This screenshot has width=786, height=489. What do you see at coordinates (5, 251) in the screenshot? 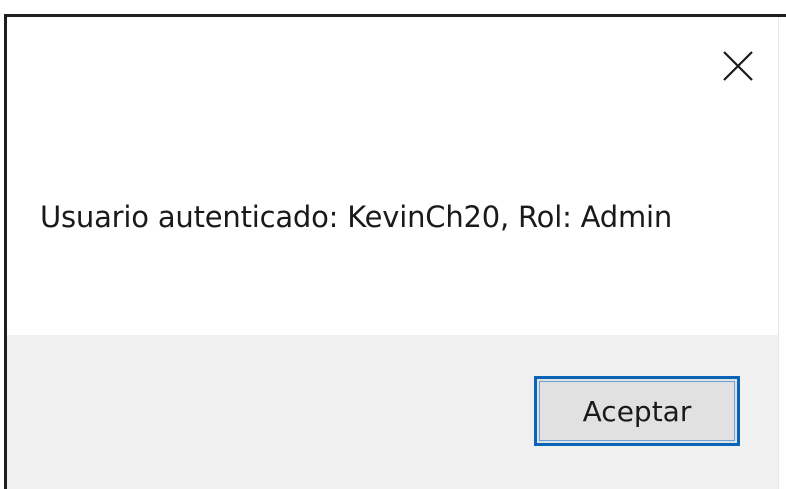
I see `window-border-left` at bounding box center [5, 251].